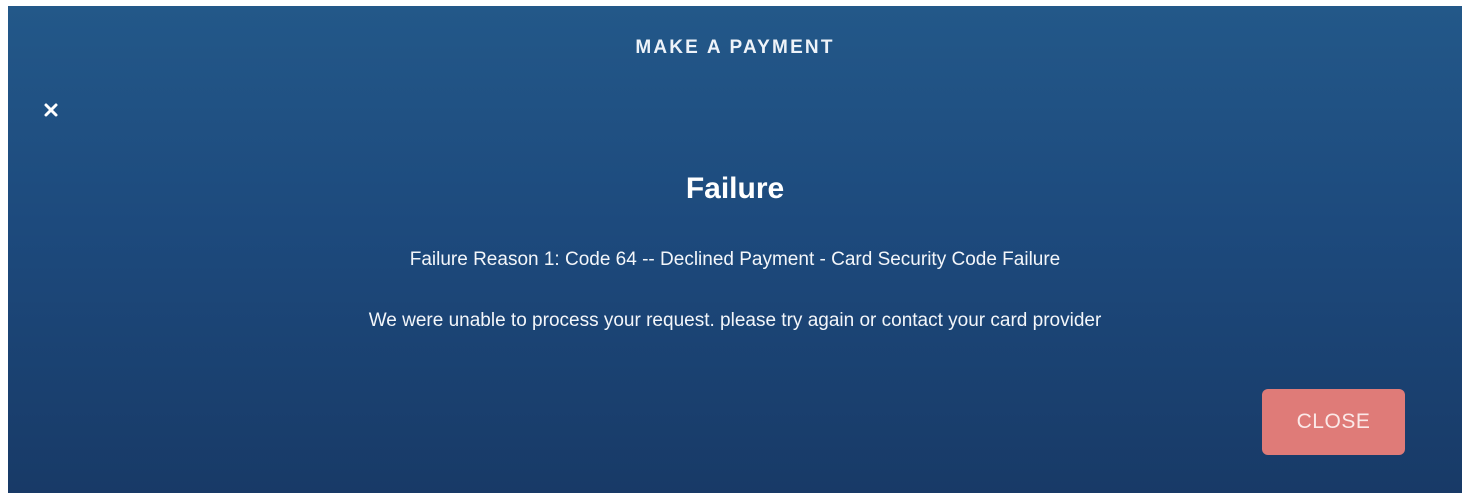 Image resolution: width=1469 pixels, height=493 pixels. What do you see at coordinates (1333, 422) in the screenshot?
I see `close-button: CLOSE` at bounding box center [1333, 422].